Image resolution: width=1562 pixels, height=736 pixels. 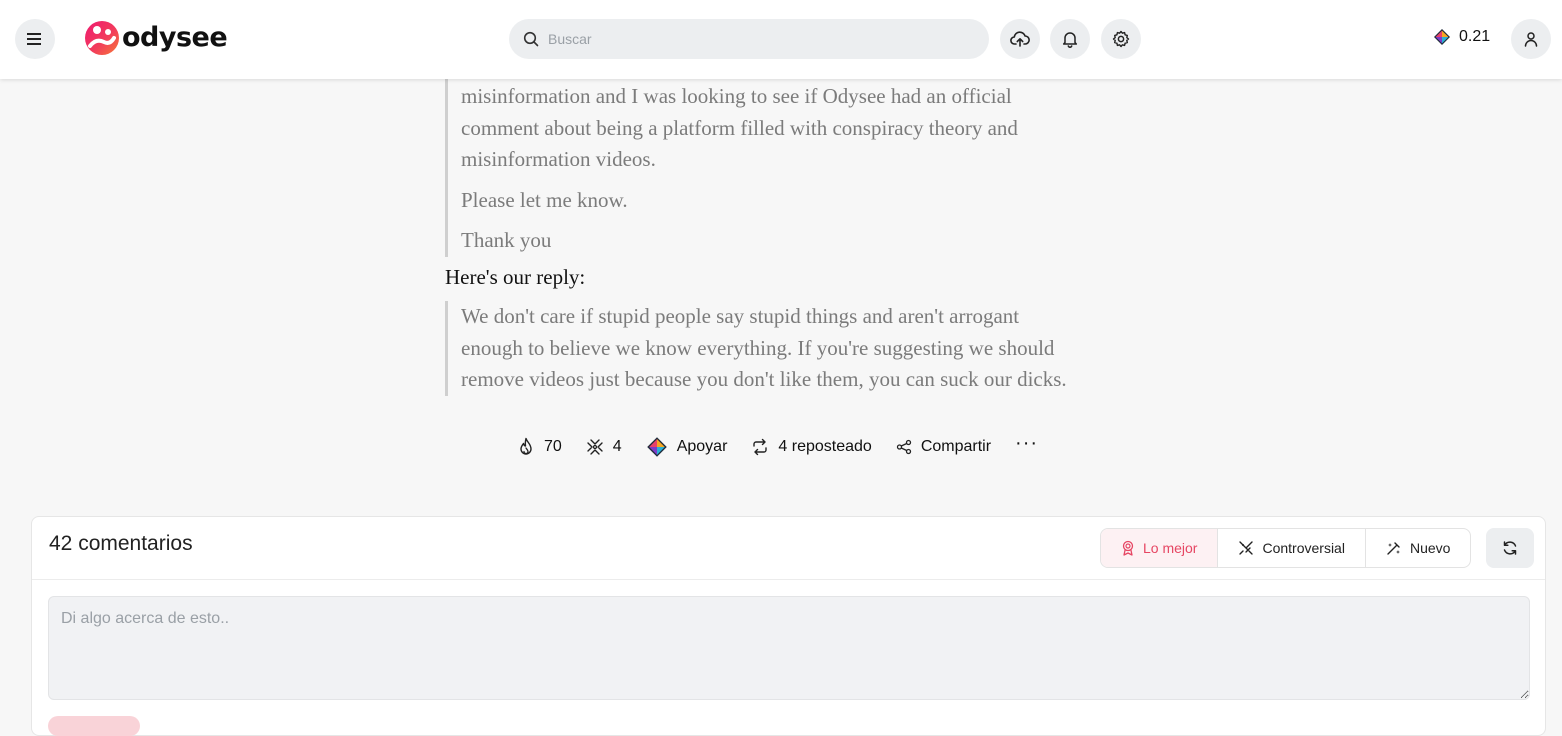 I want to click on fire-icon, so click(x=526, y=446).